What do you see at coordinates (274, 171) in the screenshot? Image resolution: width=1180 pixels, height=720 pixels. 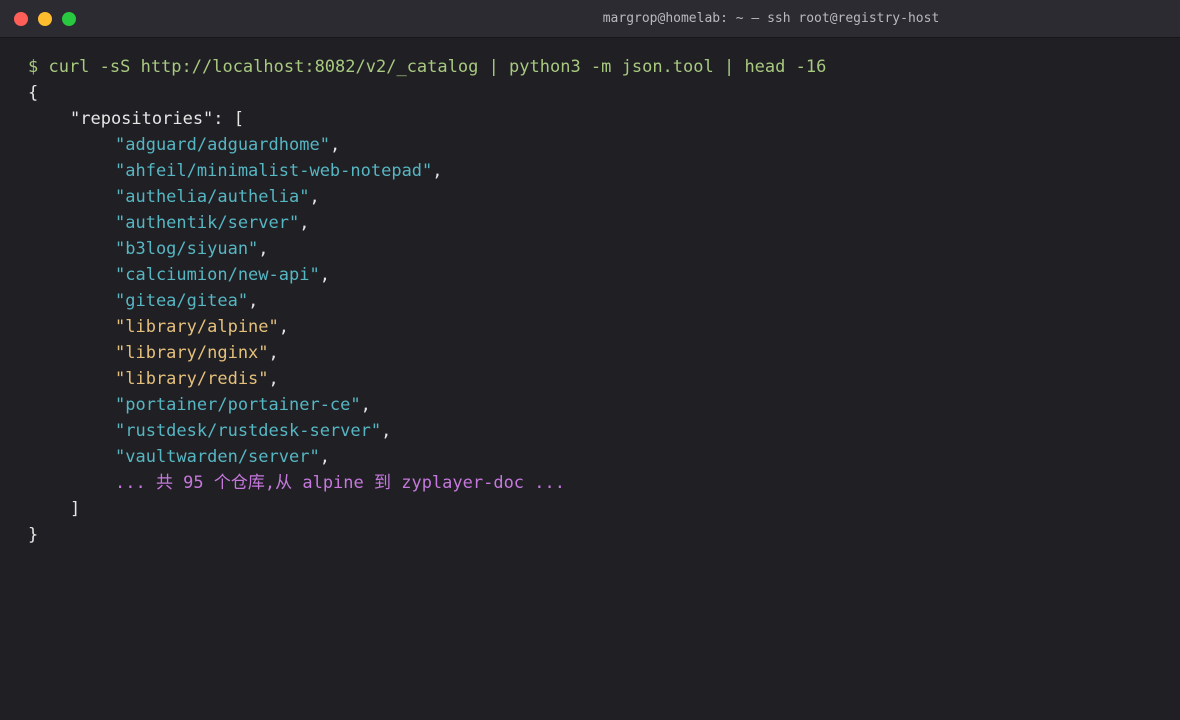 I see `repository-name: "ahfeil/minimalist-web-notepad"` at bounding box center [274, 171].